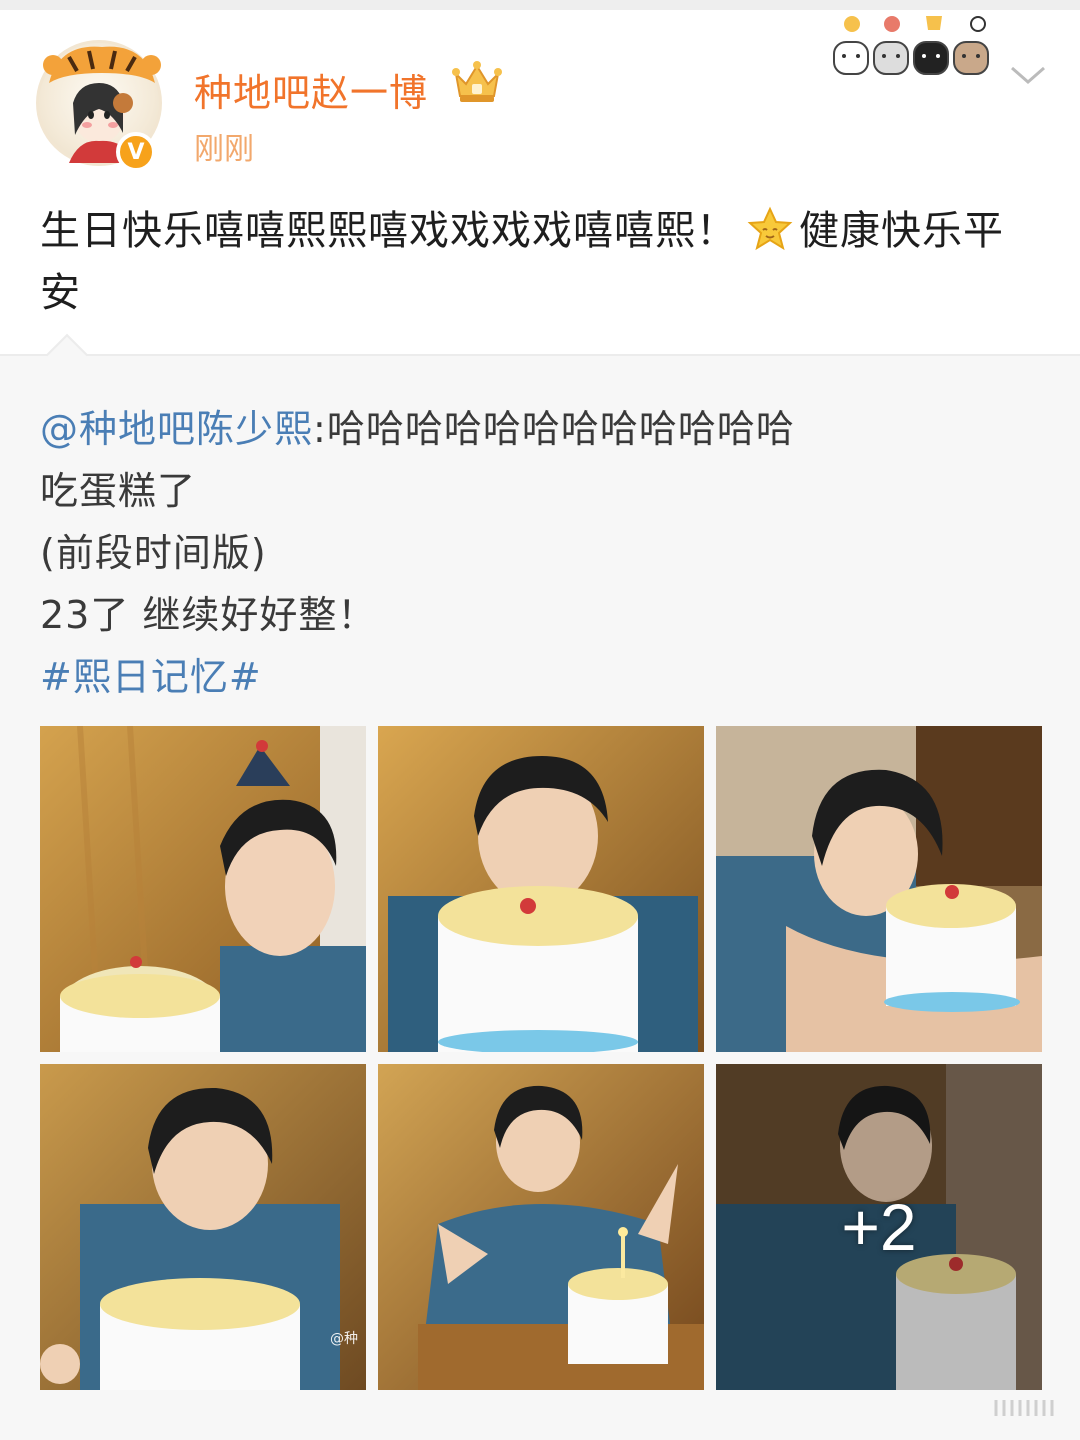  I want to click on weibo-watermark-icon, so click(1024, 1408).